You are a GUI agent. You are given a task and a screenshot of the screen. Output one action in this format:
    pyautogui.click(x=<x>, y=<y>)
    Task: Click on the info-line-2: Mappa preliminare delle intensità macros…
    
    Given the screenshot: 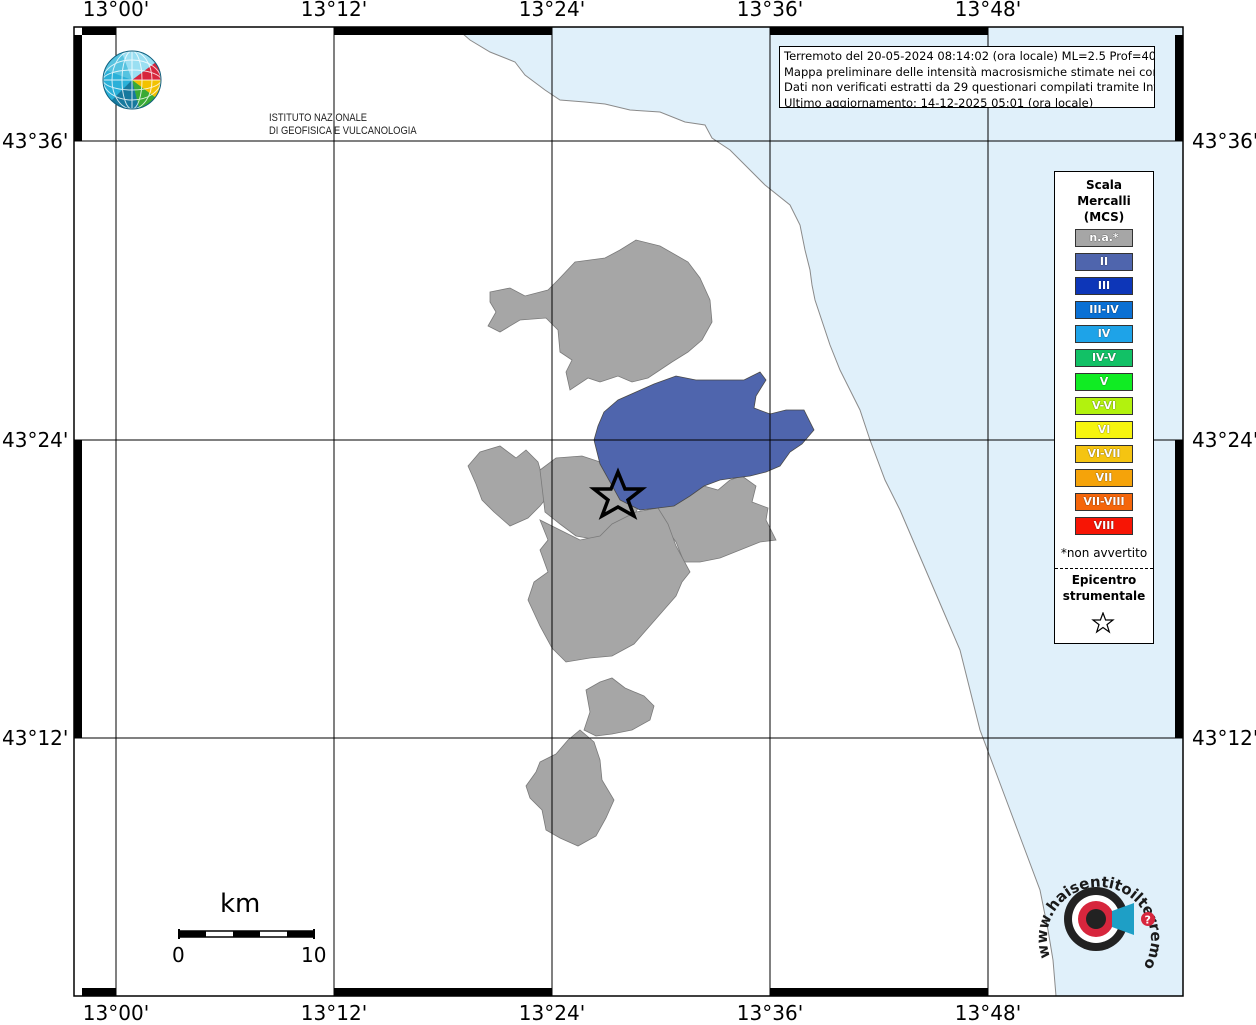 What is the action you would take?
    pyautogui.click(x=969, y=71)
    